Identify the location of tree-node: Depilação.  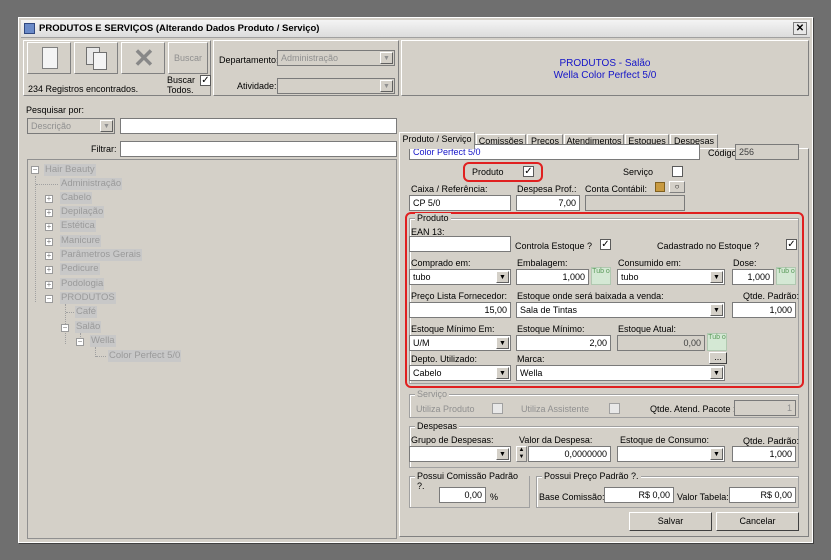
(82, 212).